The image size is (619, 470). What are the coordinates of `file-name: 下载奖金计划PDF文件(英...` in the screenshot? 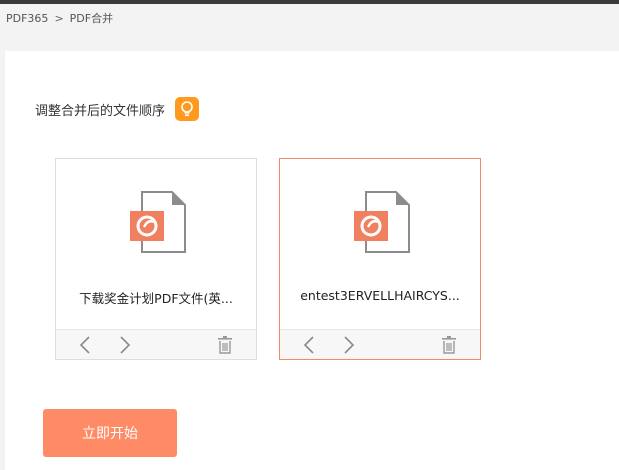 It's located at (156, 298).